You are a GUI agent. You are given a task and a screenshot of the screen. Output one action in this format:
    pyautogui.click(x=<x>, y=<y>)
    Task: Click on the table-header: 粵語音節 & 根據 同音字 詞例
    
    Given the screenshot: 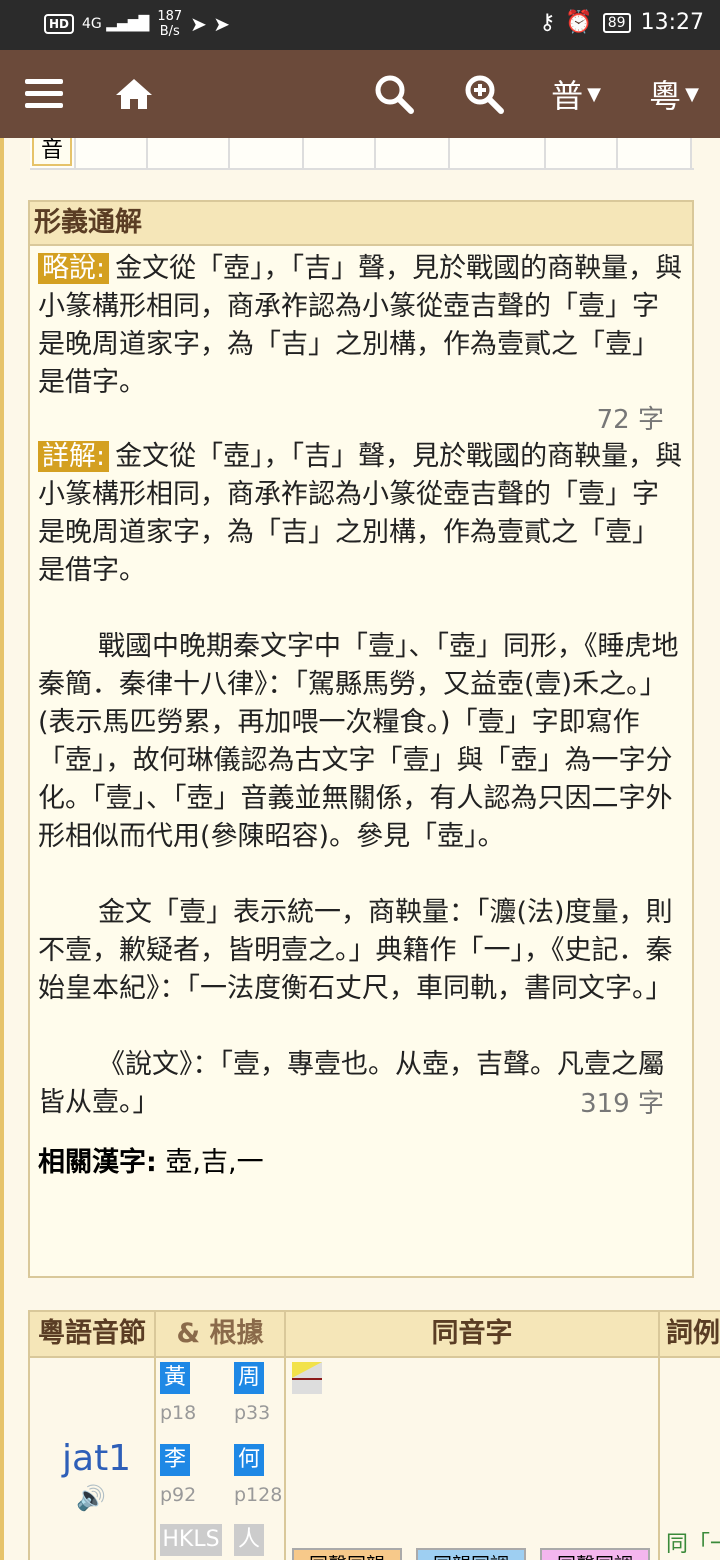 What is the action you would take?
    pyautogui.click(x=374, y=1334)
    